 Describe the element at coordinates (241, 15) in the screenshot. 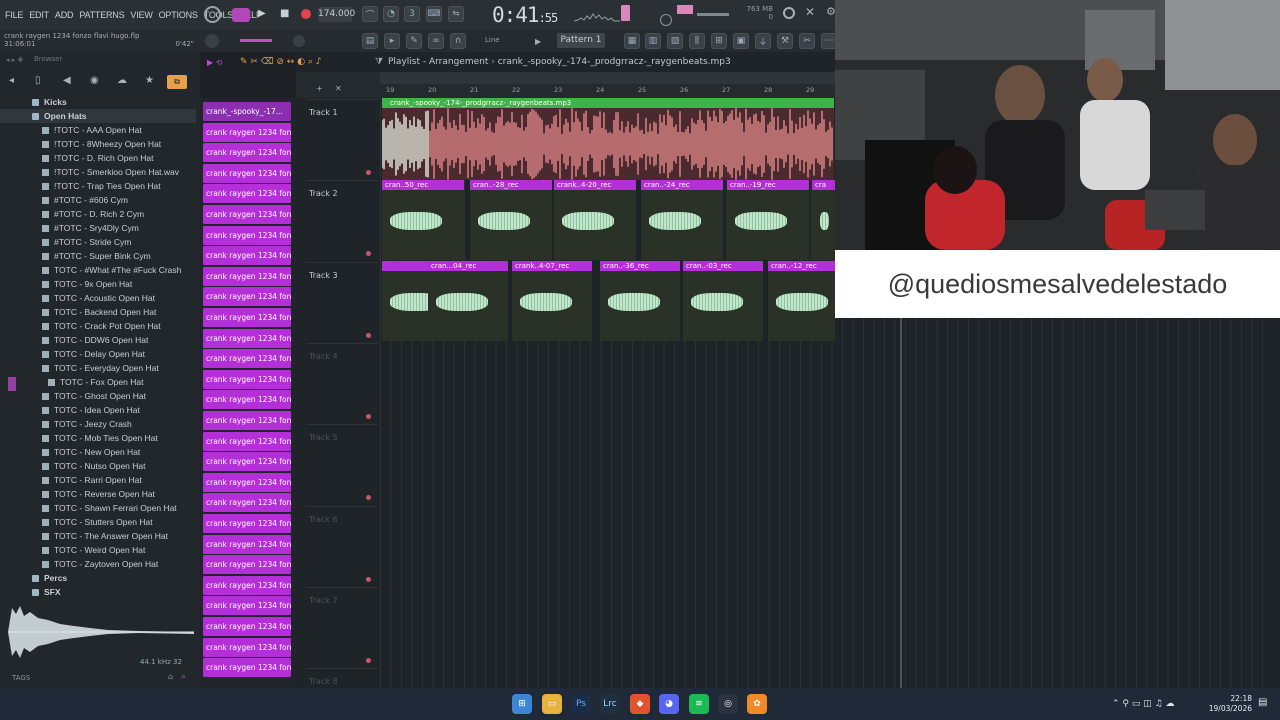

I see `pattern-song-toggle` at that location.